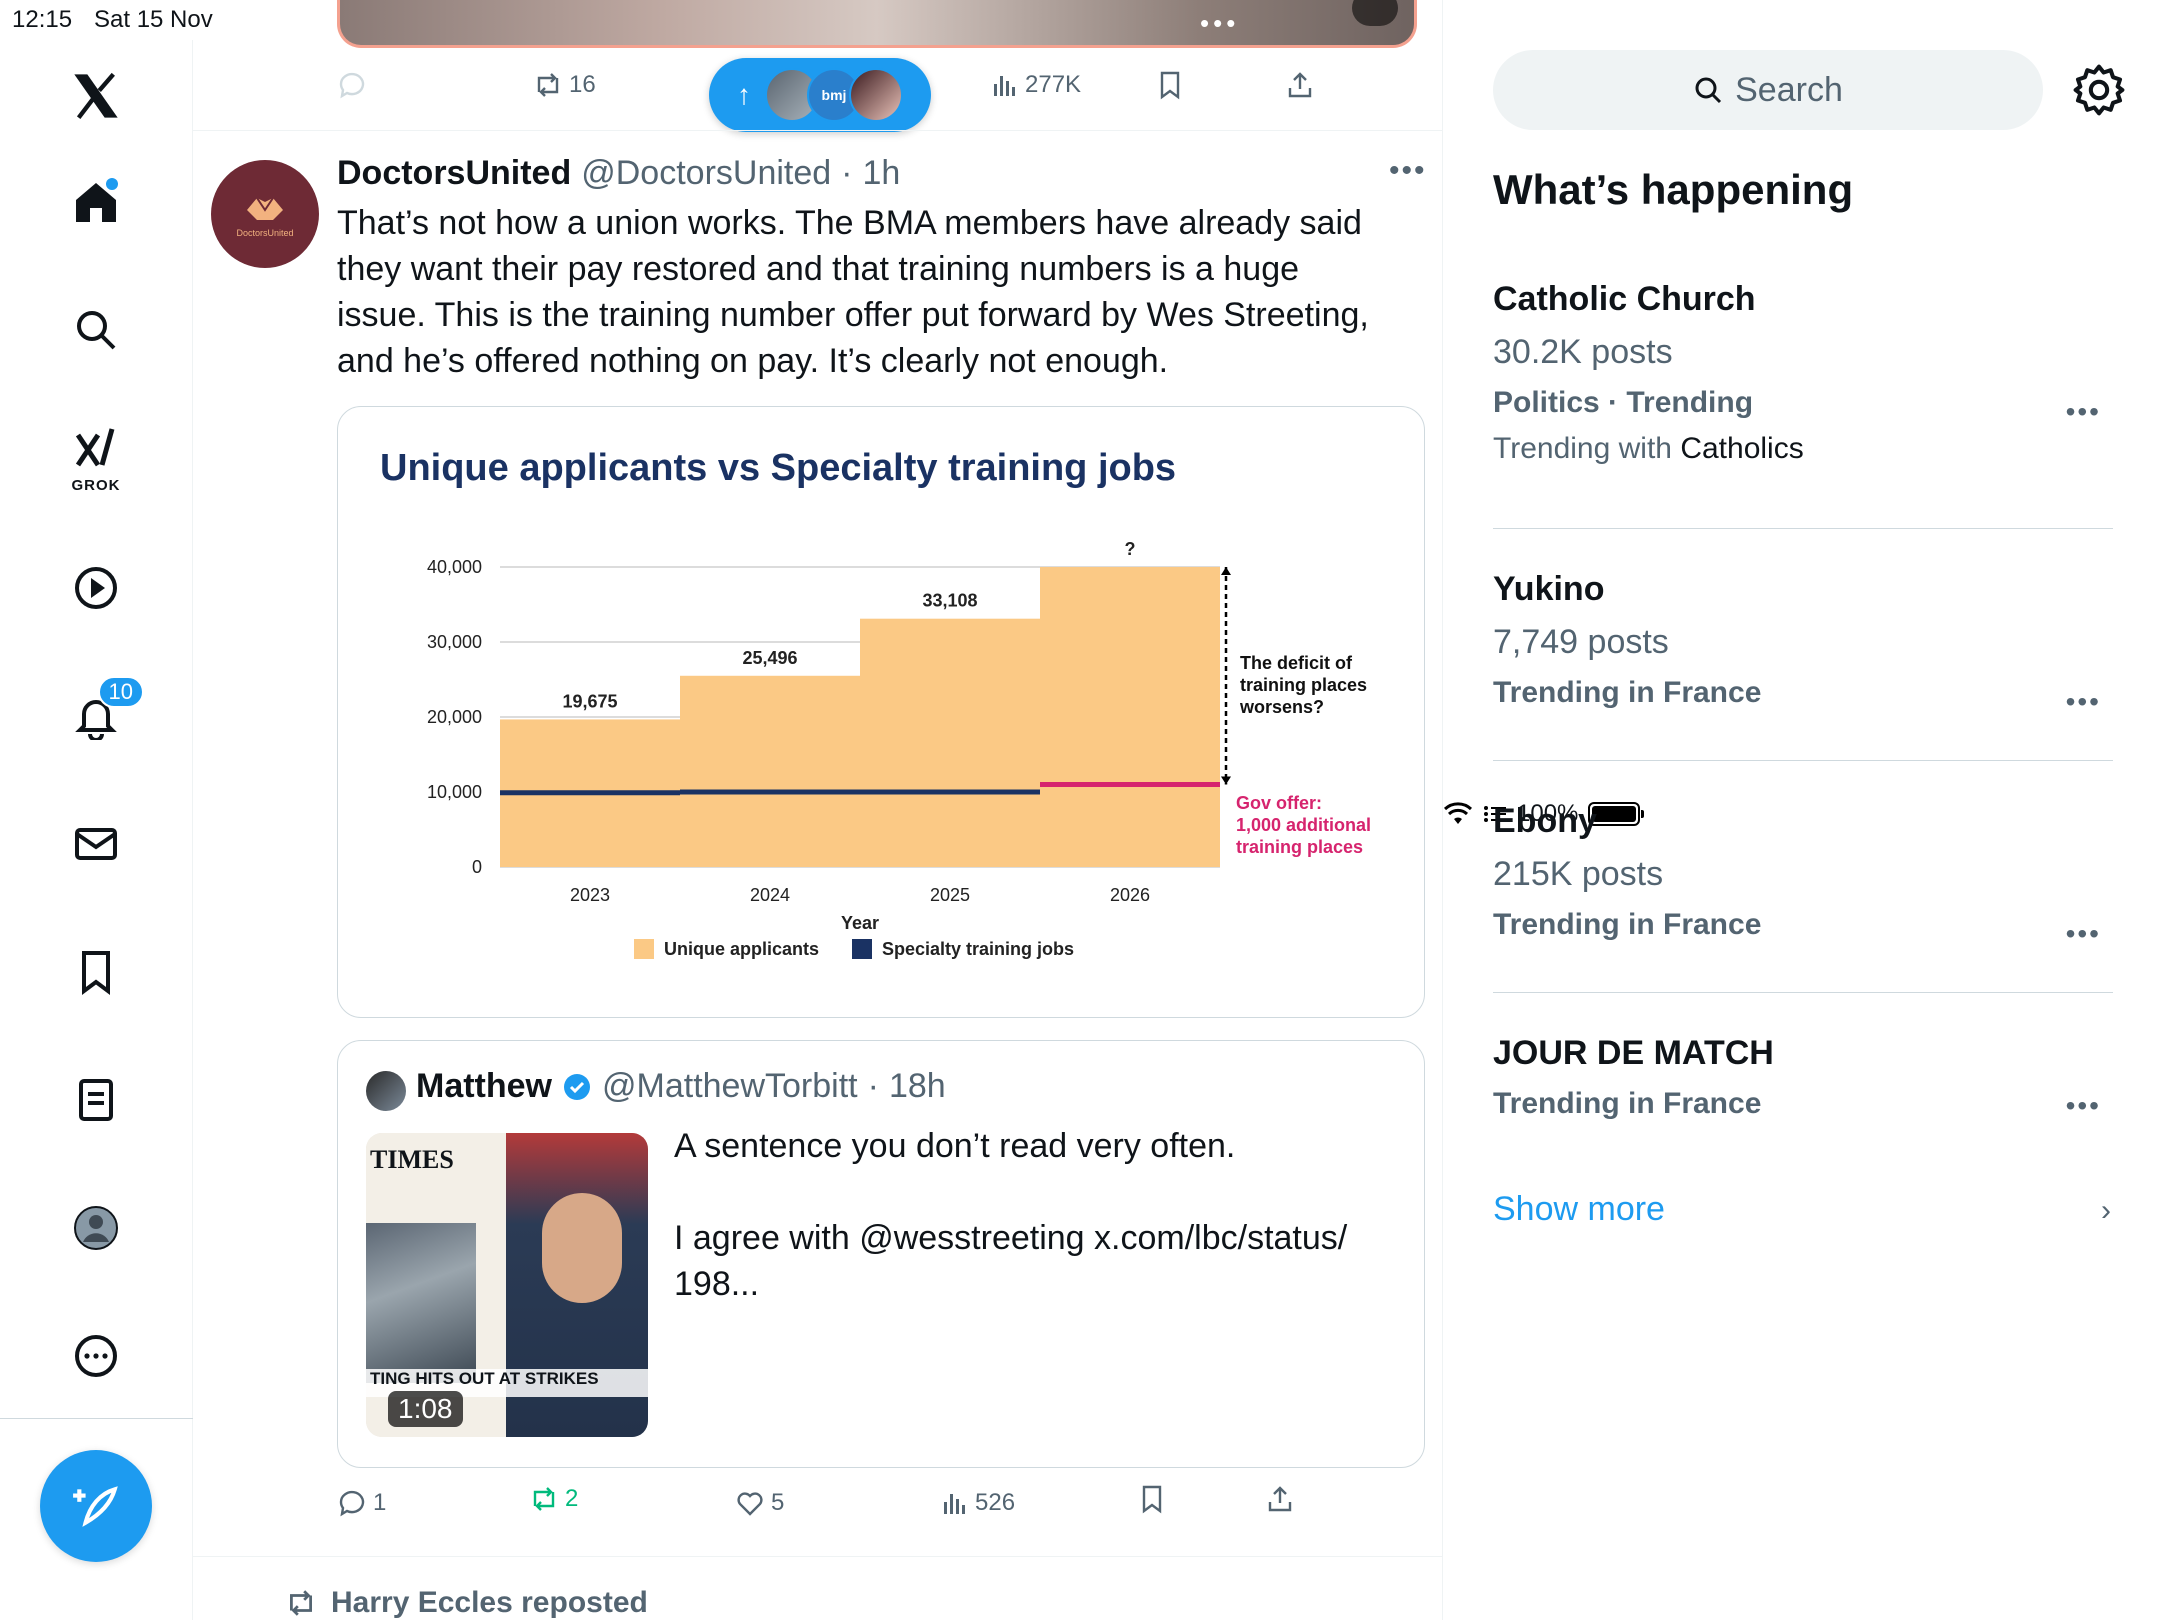 The height and width of the screenshot is (1620, 2160). What do you see at coordinates (1035, 85) in the screenshot?
I see `views-button: 277K` at bounding box center [1035, 85].